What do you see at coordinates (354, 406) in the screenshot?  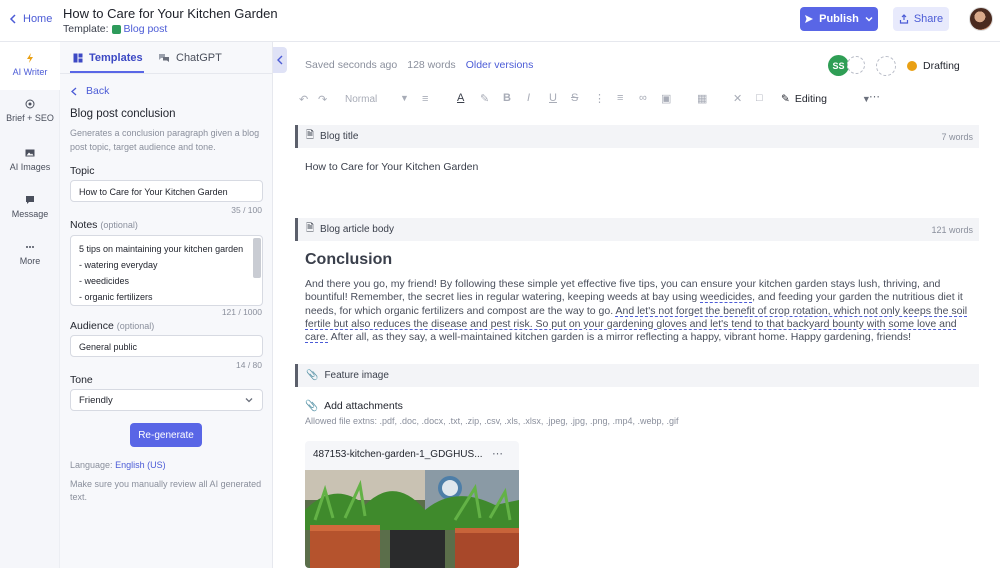 I see `add-attachments-button: 📎 Add attachments` at bounding box center [354, 406].